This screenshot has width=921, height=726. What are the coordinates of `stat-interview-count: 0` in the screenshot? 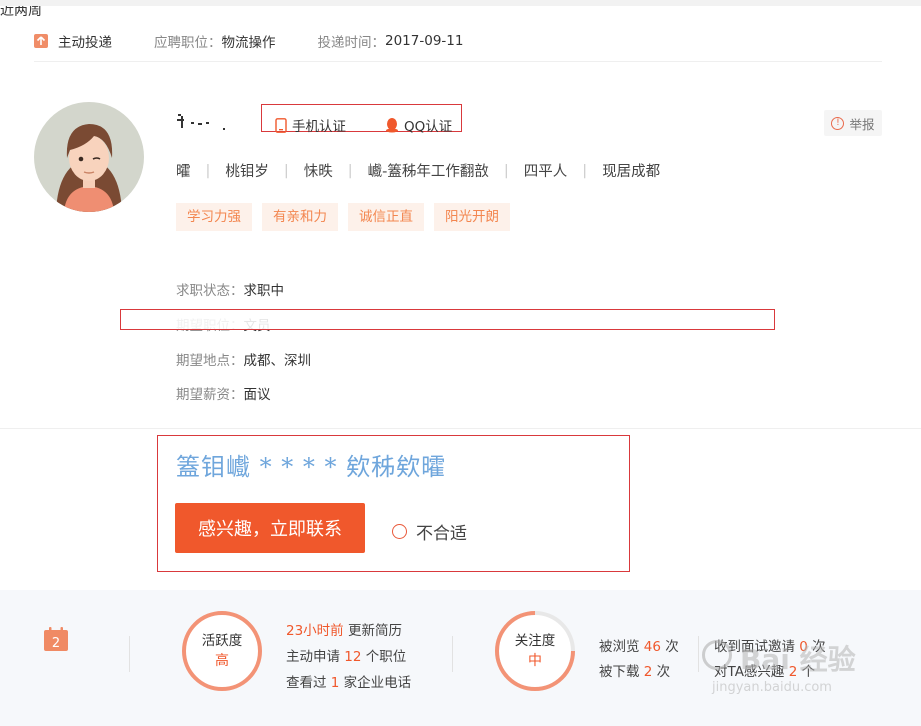 It's located at (803, 647).